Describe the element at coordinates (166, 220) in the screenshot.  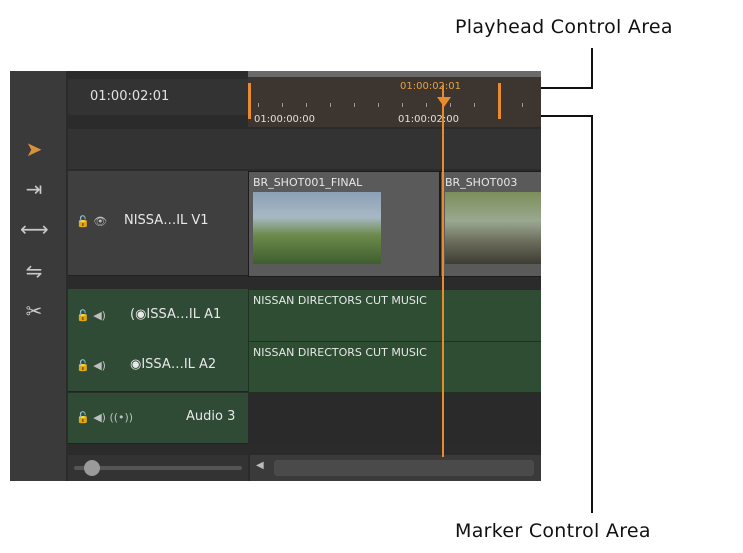
I see `track-v1-label: NISSA…IL V1` at that location.